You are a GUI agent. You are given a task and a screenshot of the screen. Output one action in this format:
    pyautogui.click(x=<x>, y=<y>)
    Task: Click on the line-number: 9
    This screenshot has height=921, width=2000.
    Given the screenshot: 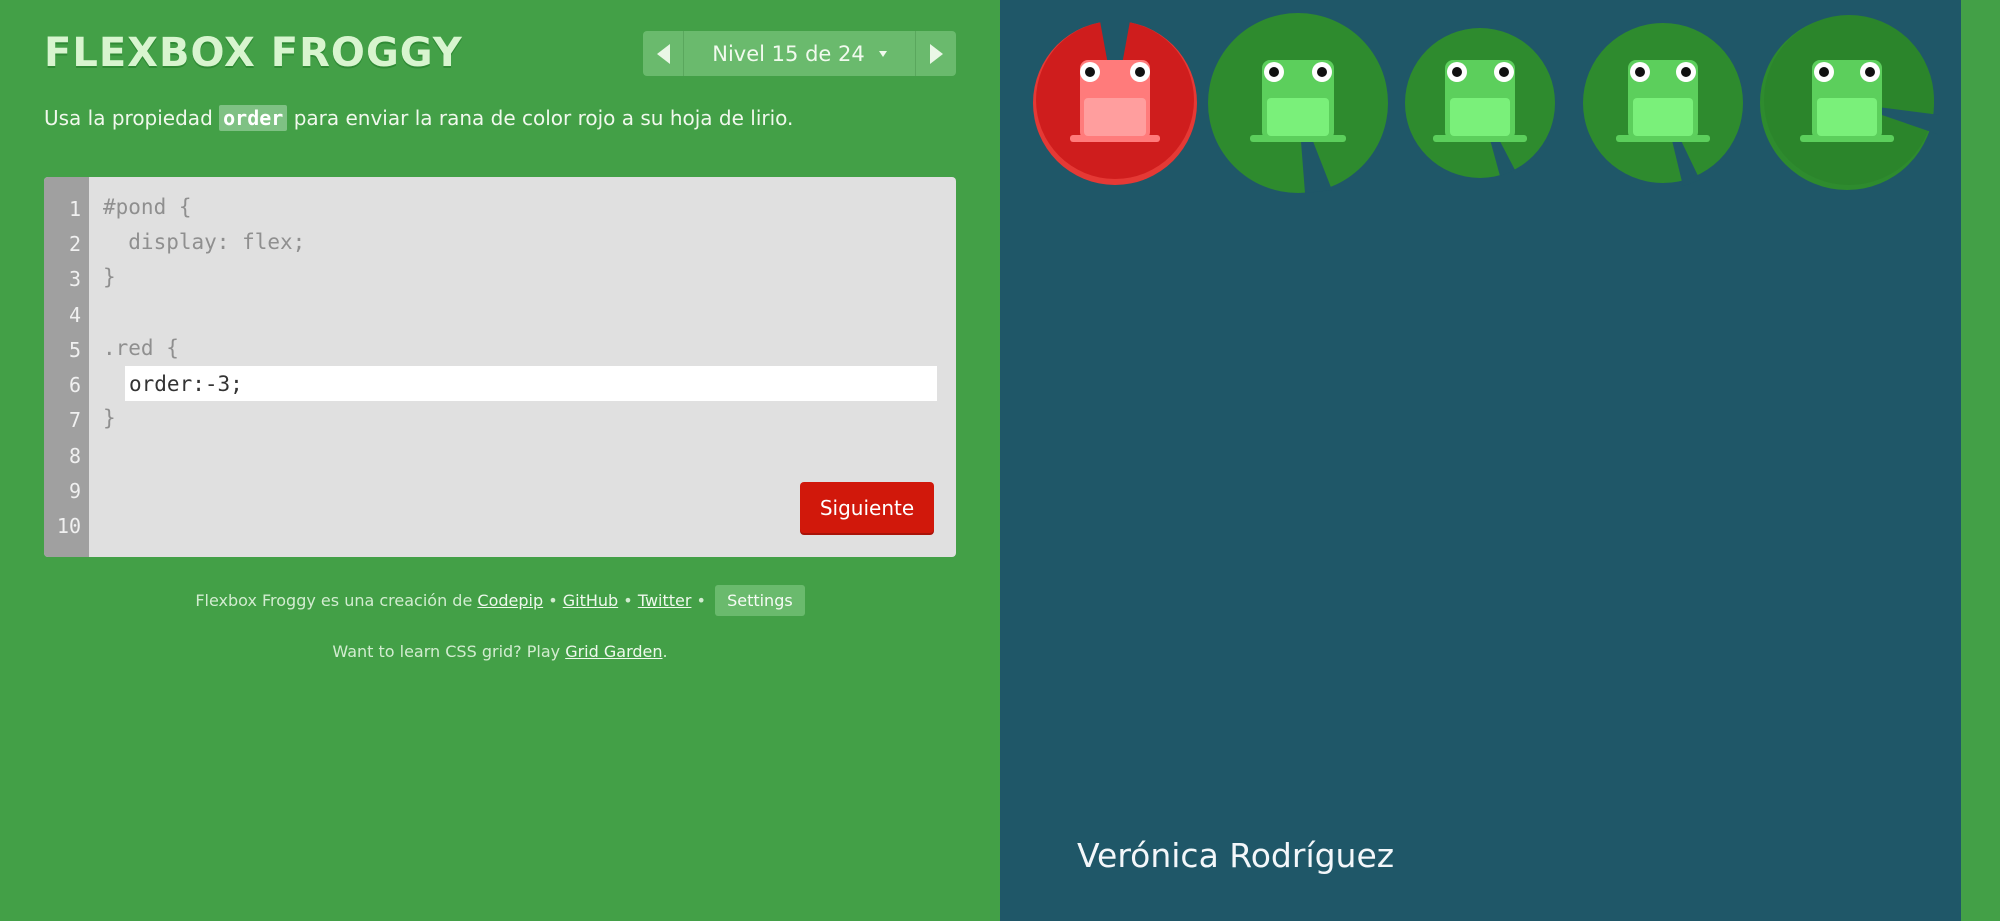 What is the action you would take?
    pyautogui.click(x=74, y=491)
    